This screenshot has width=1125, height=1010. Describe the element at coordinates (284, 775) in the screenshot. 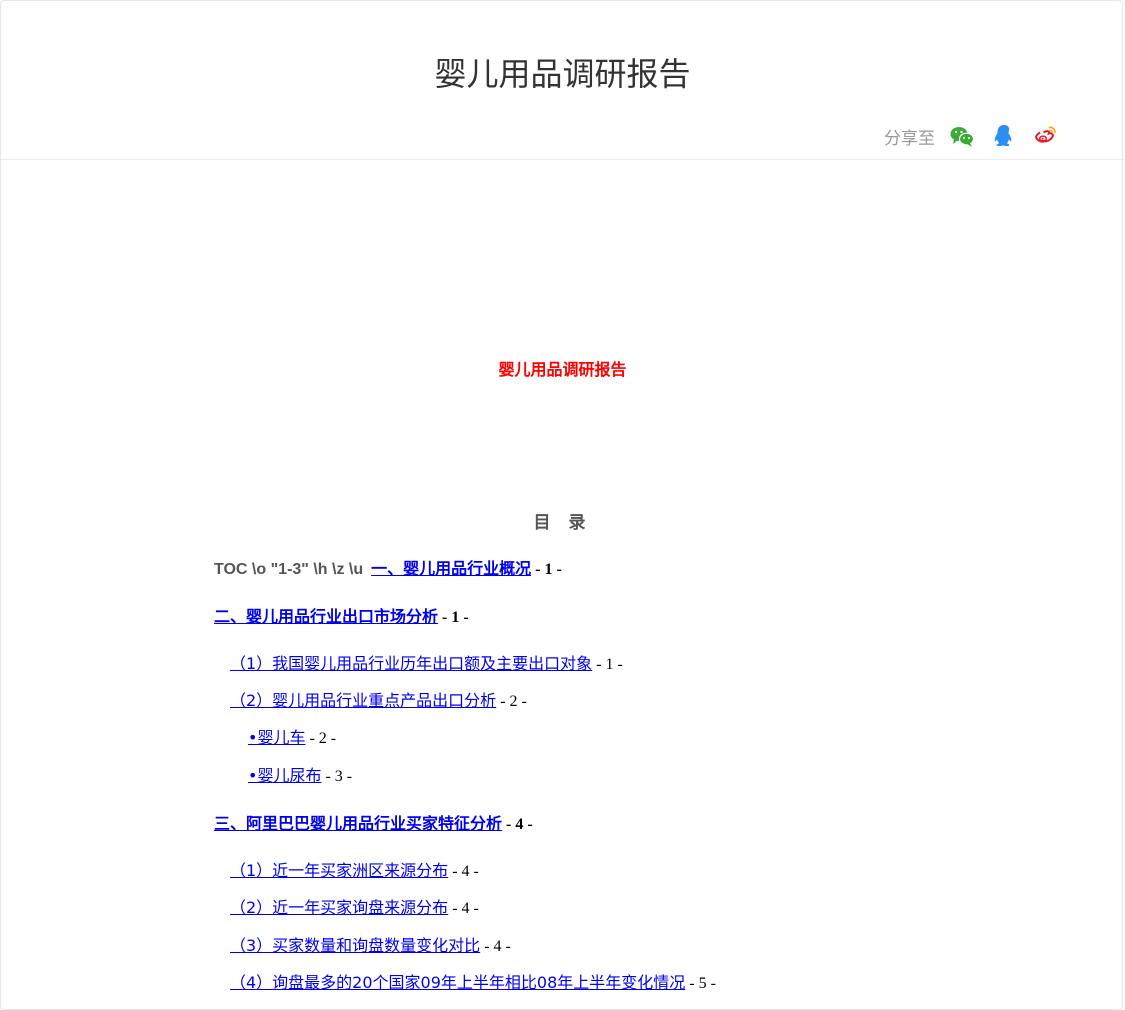

I see `toc-link-diapers: •婴儿尿布` at that location.